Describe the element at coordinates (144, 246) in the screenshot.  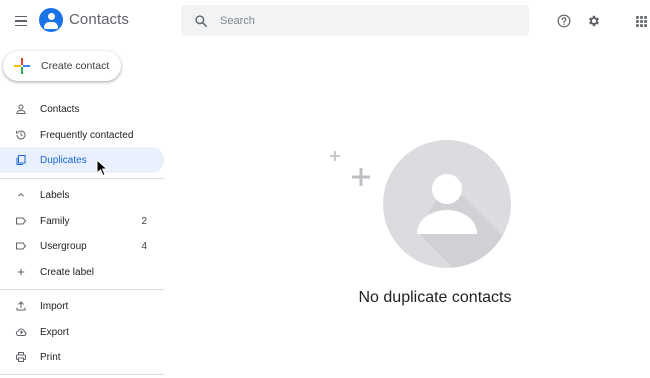
I see `label-count: 4` at that location.